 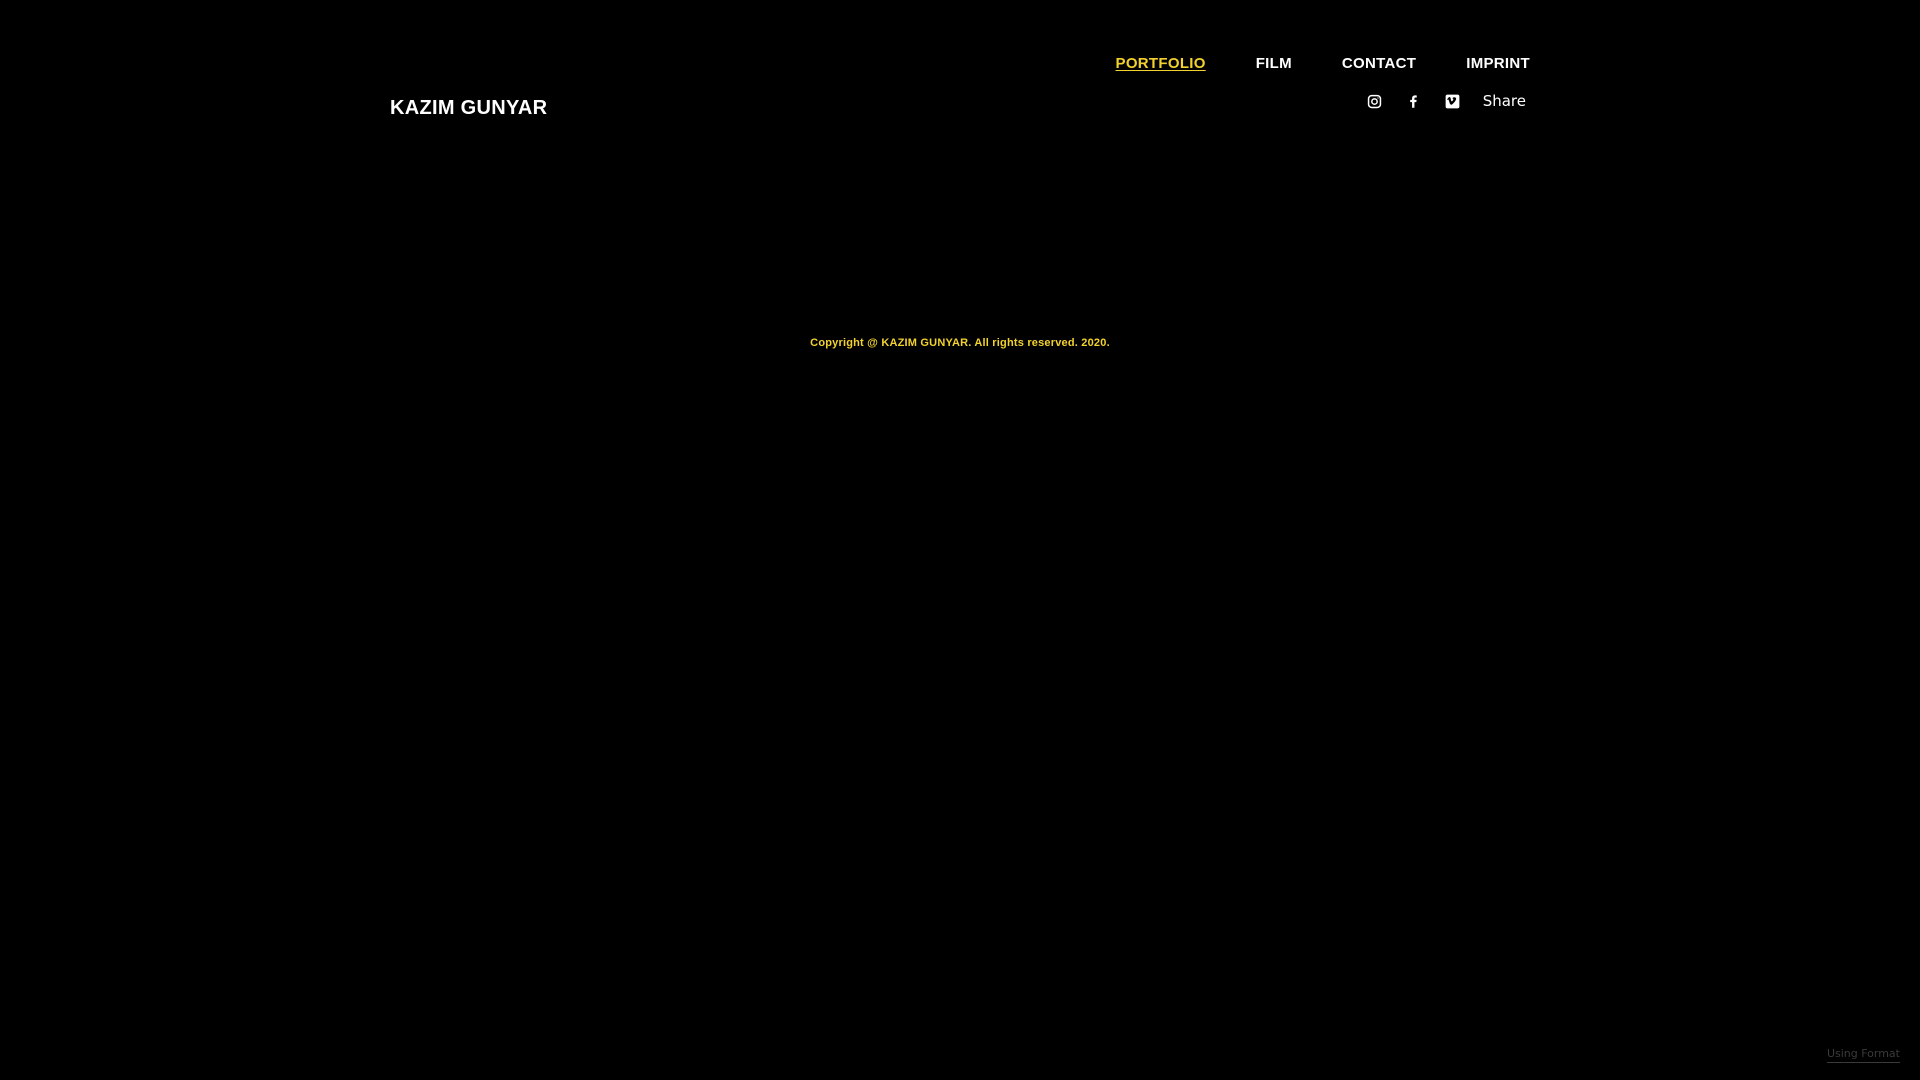 I want to click on instagram-icon, so click(x=1375, y=101).